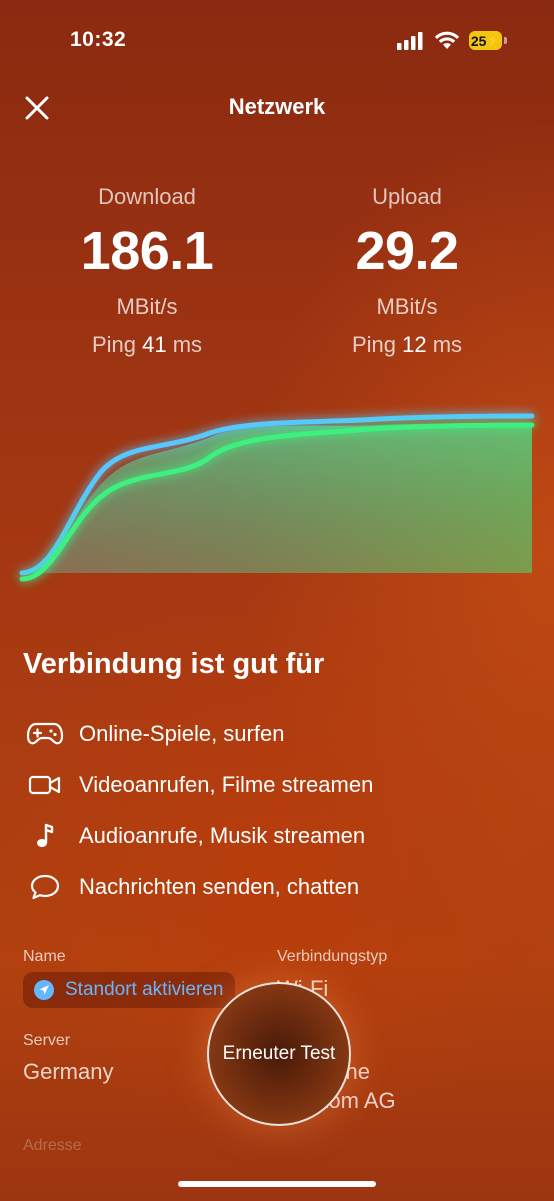 This screenshot has height=1201, width=554. I want to click on upload-unit: MBit/s, so click(407, 306).